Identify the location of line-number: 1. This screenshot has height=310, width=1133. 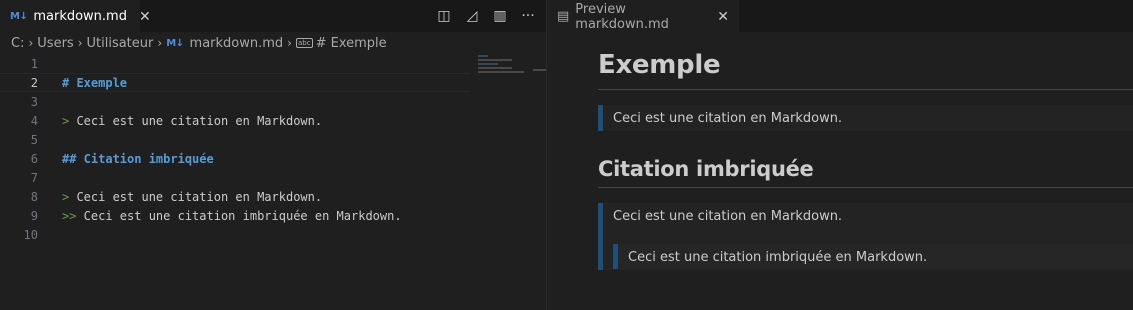
(34, 63).